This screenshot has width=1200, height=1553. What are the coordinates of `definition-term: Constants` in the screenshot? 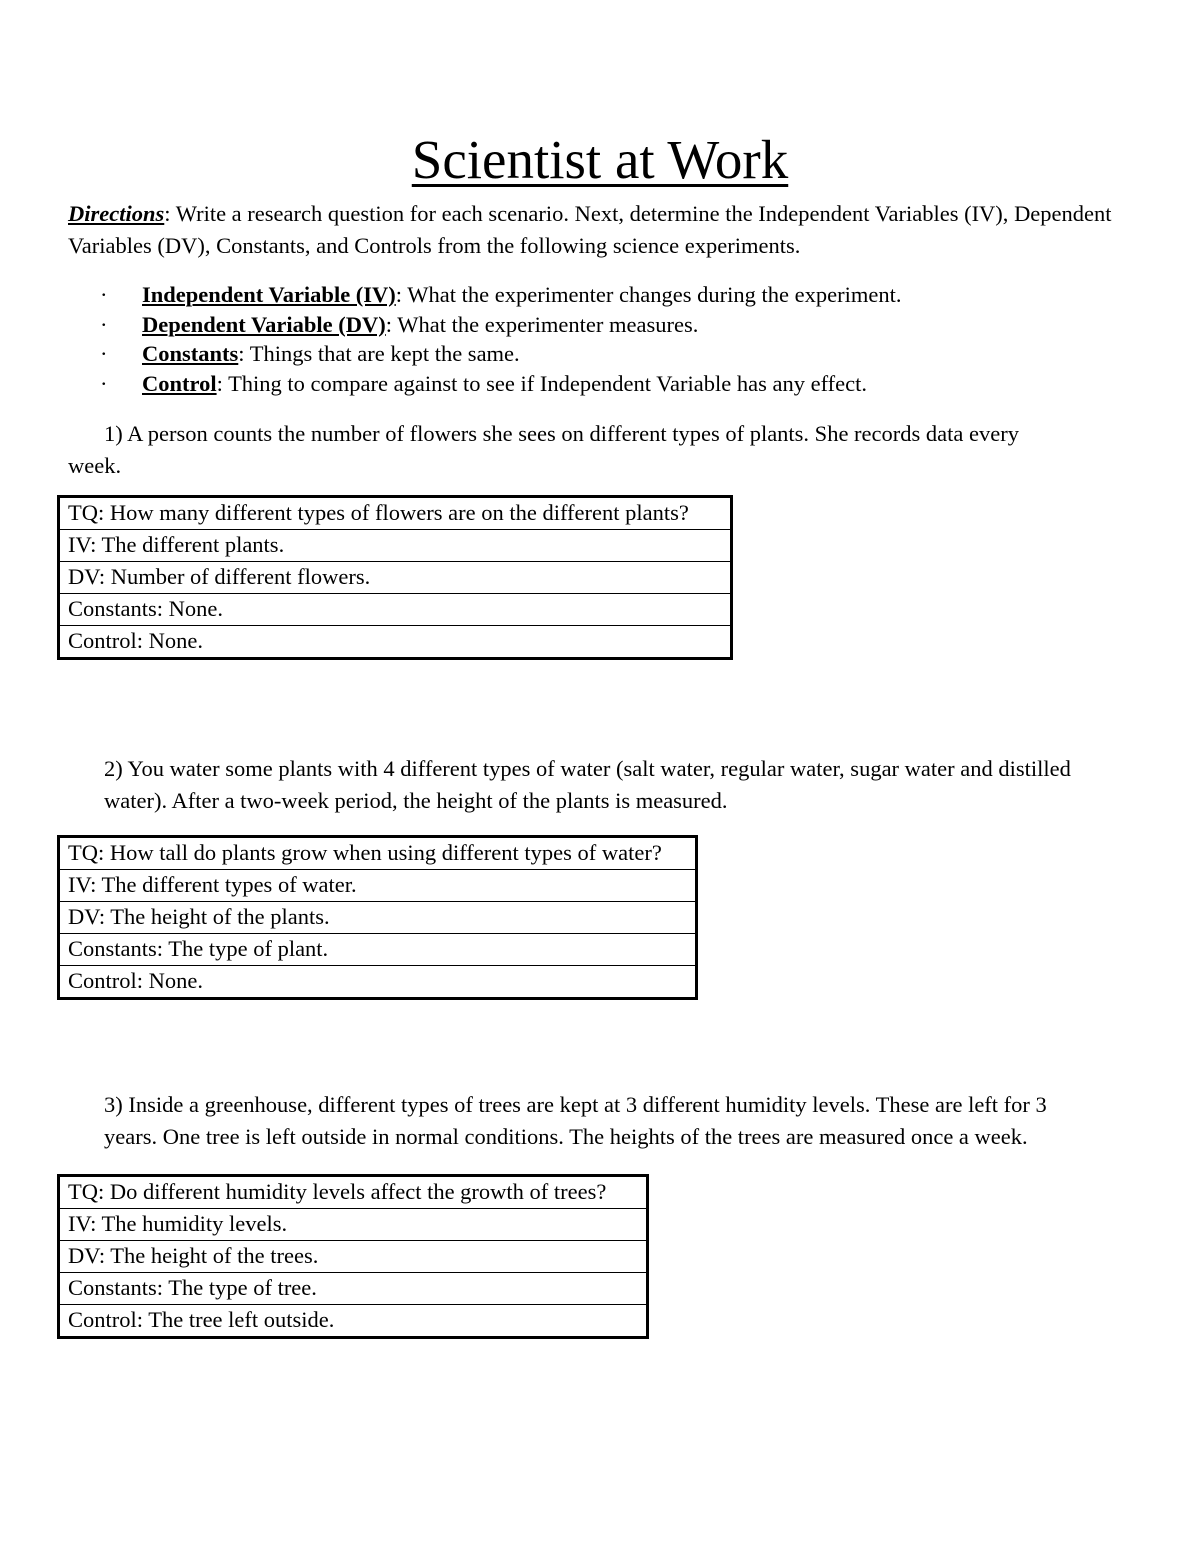 It's located at (190, 353).